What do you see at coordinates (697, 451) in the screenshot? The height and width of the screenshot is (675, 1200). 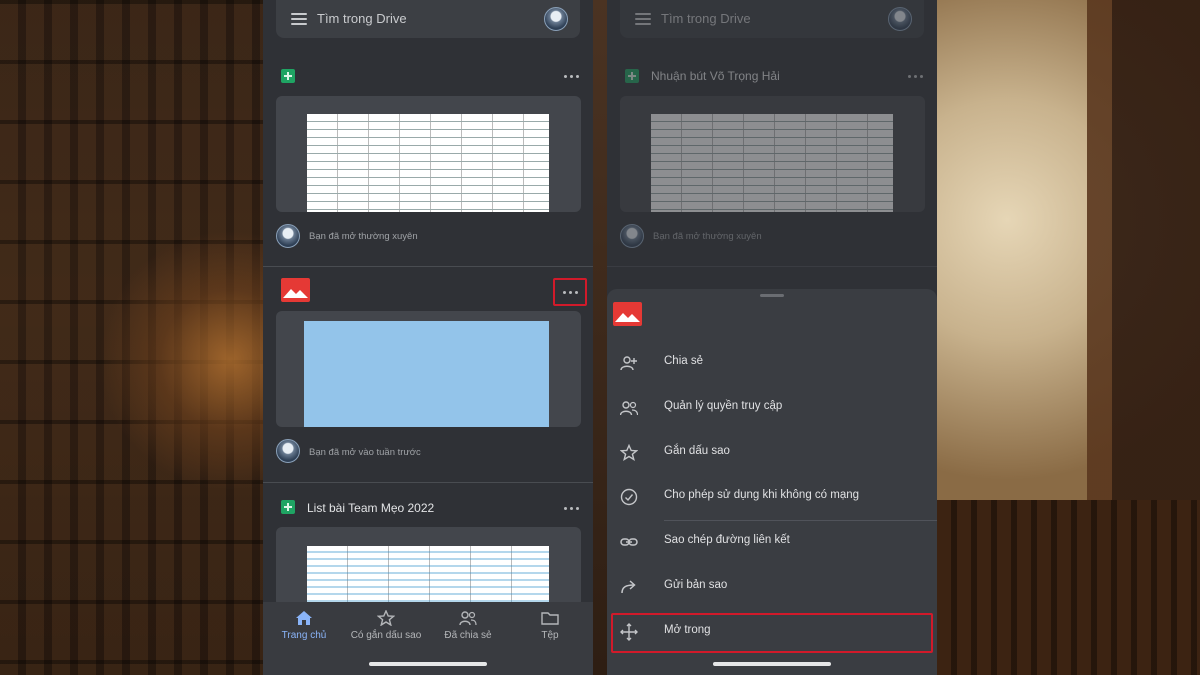 I see `menu-label: Gắn dấu sao` at bounding box center [697, 451].